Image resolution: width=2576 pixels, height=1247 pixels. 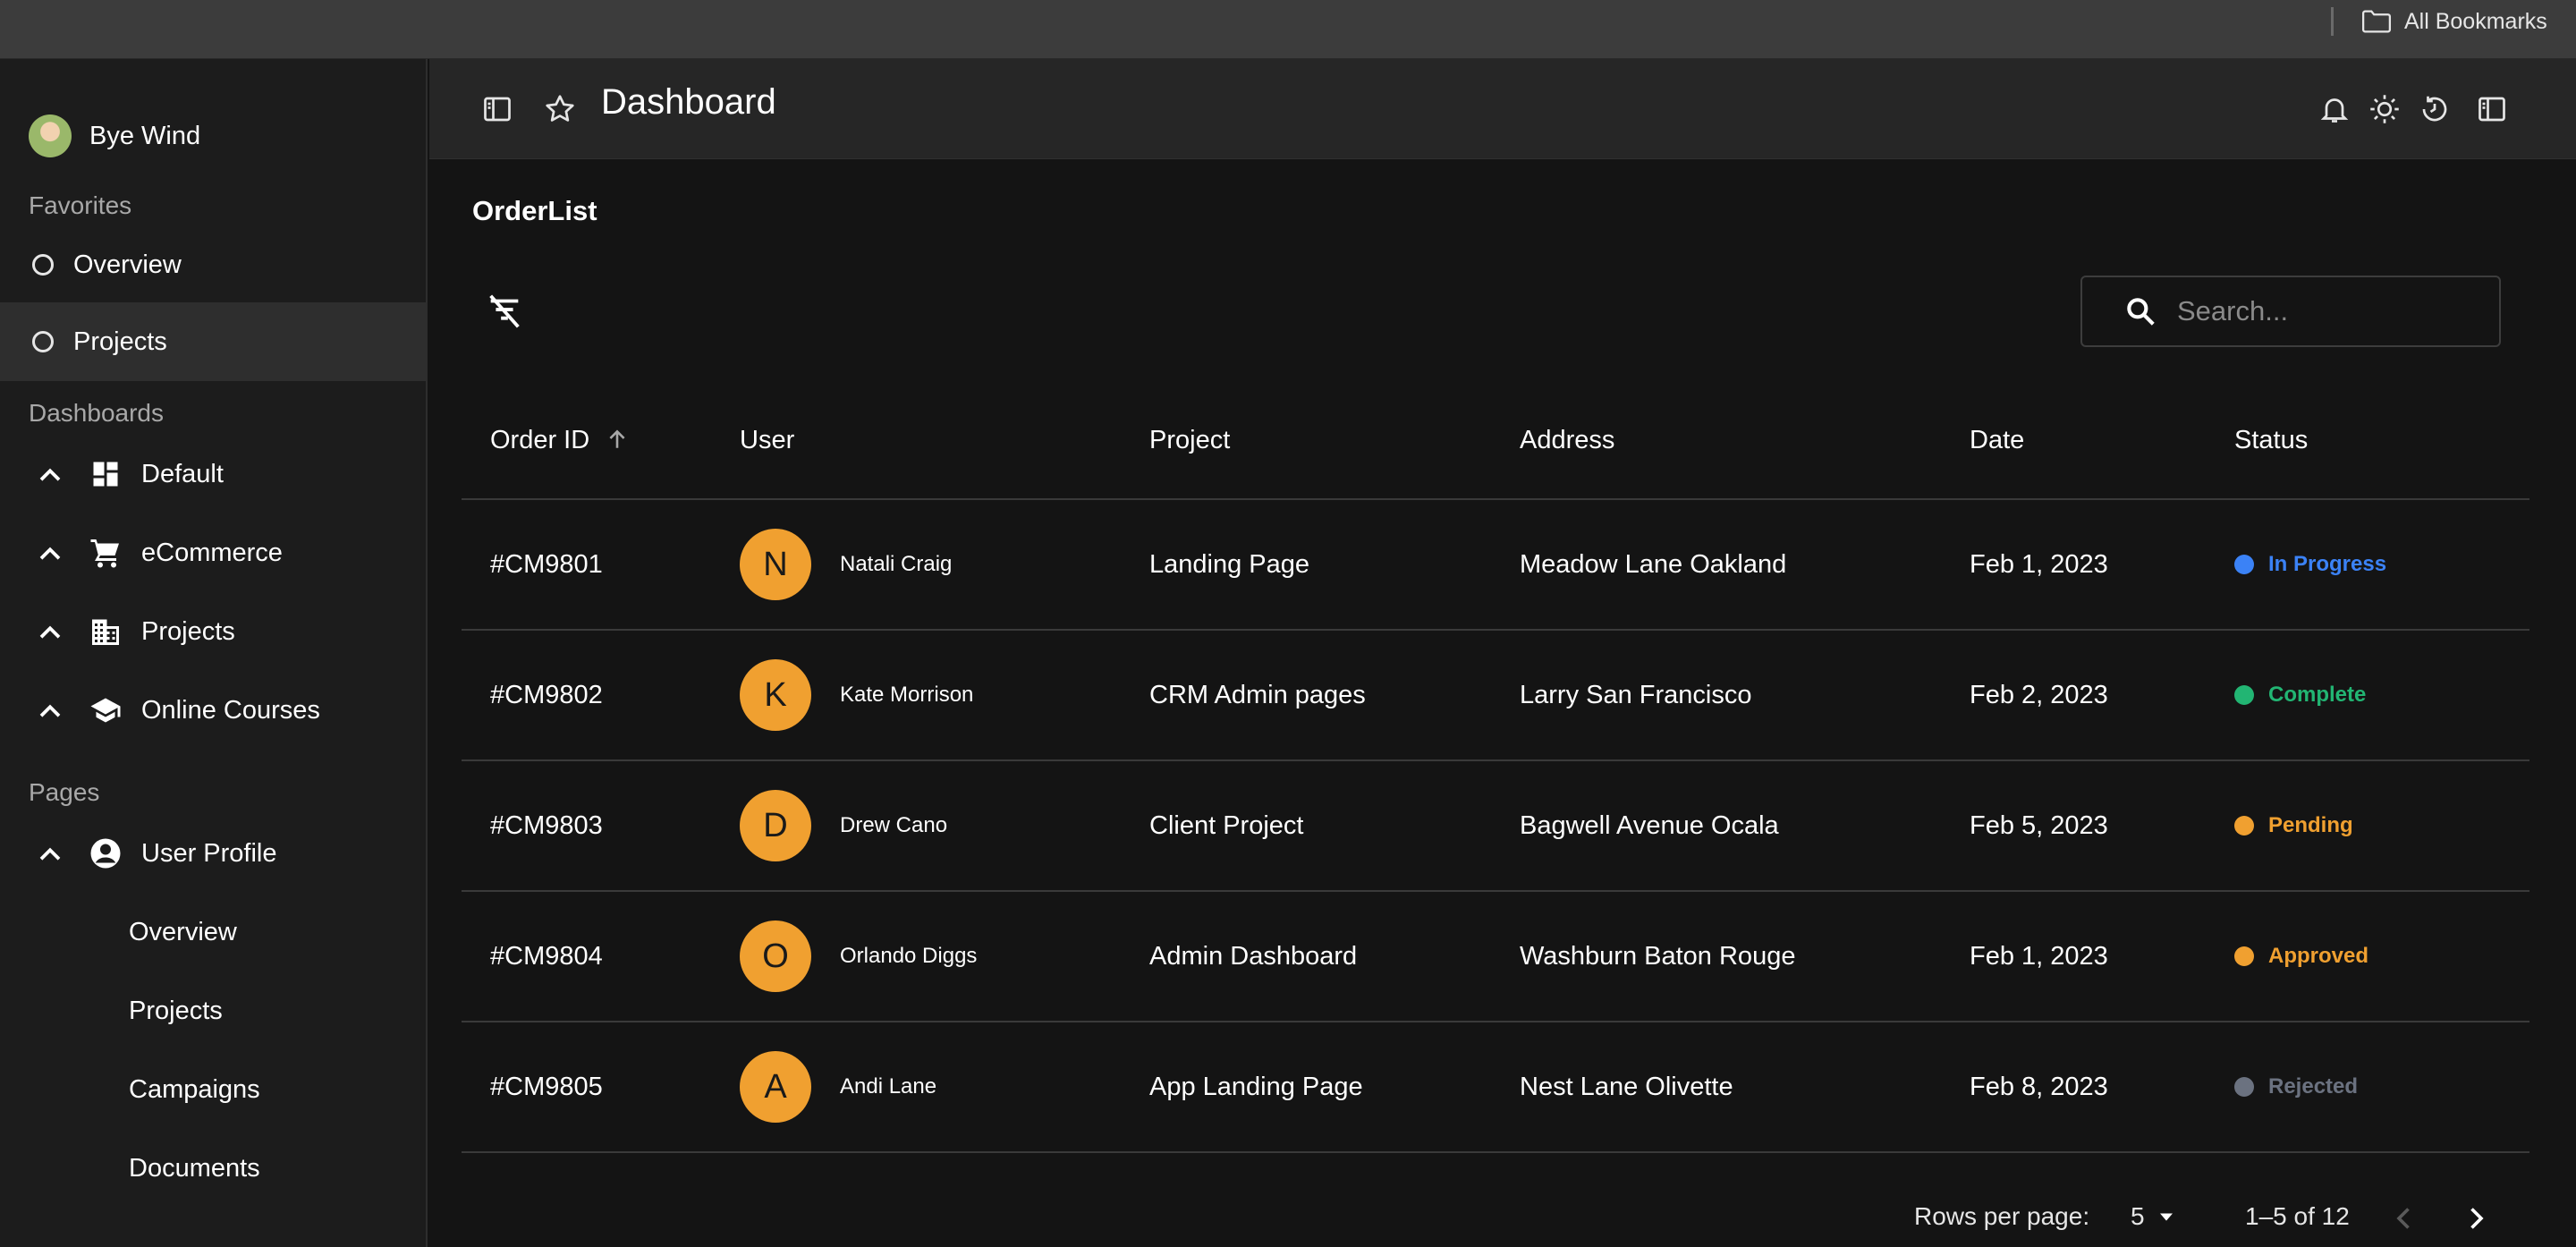 I want to click on sidebar-subitem-projects: Projects, so click(x=176, y=1010).